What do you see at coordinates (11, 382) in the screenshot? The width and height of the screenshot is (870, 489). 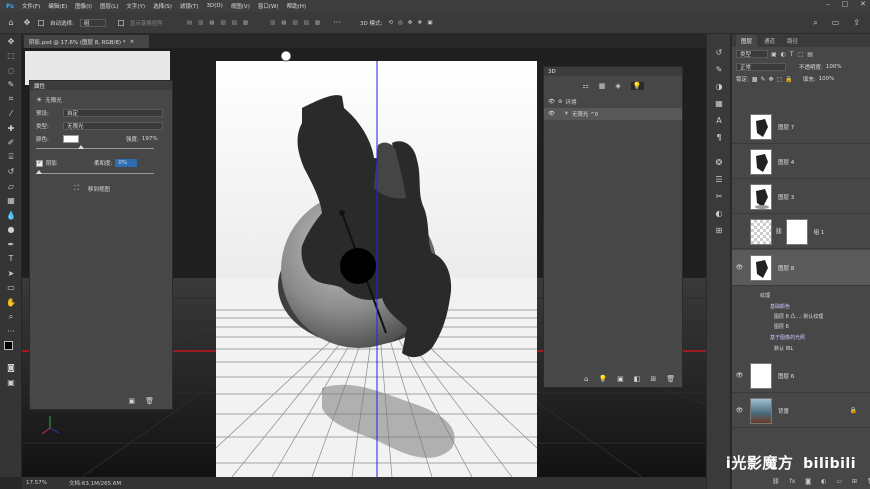 I see `screen-mode-icon: ▣` at bounding box center [11, 382].